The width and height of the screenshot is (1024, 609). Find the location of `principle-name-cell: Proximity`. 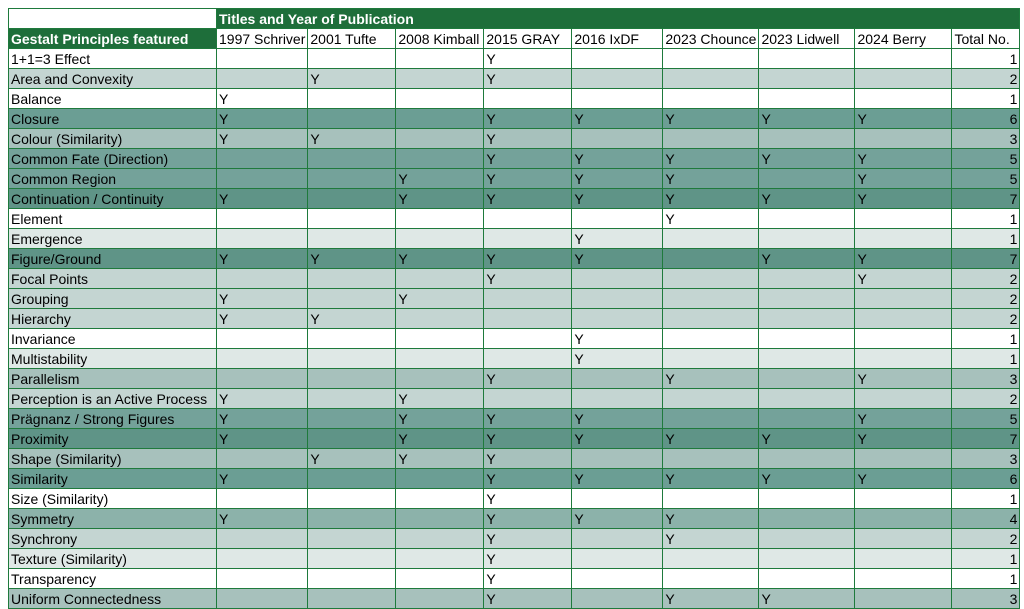

principle-name-cell: Proximity is located at coordinates (112, 438).